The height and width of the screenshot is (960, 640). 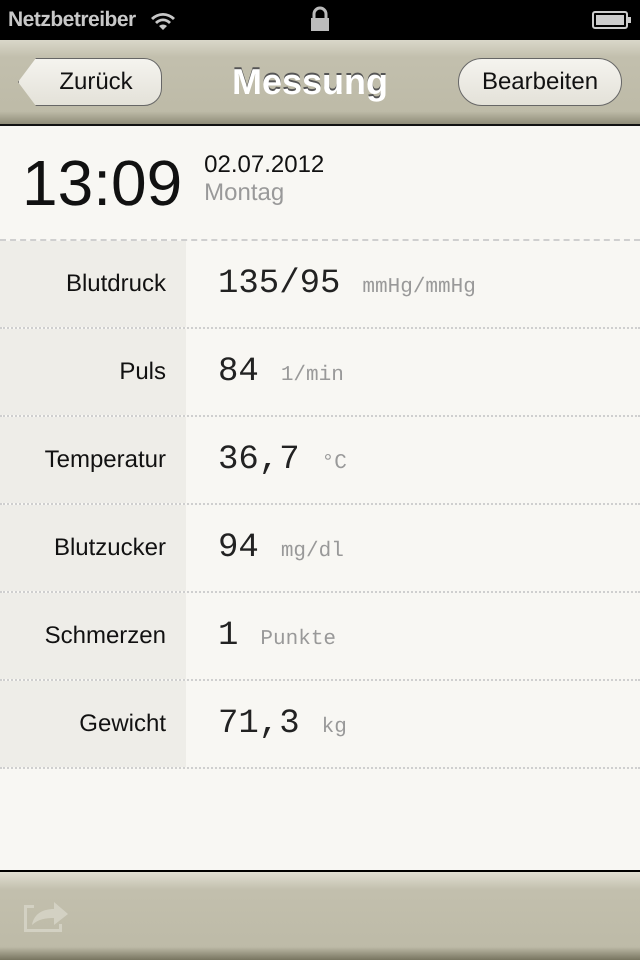 I want to click on carrier-name: Netzbetreiber, so click(x=72, y=20).